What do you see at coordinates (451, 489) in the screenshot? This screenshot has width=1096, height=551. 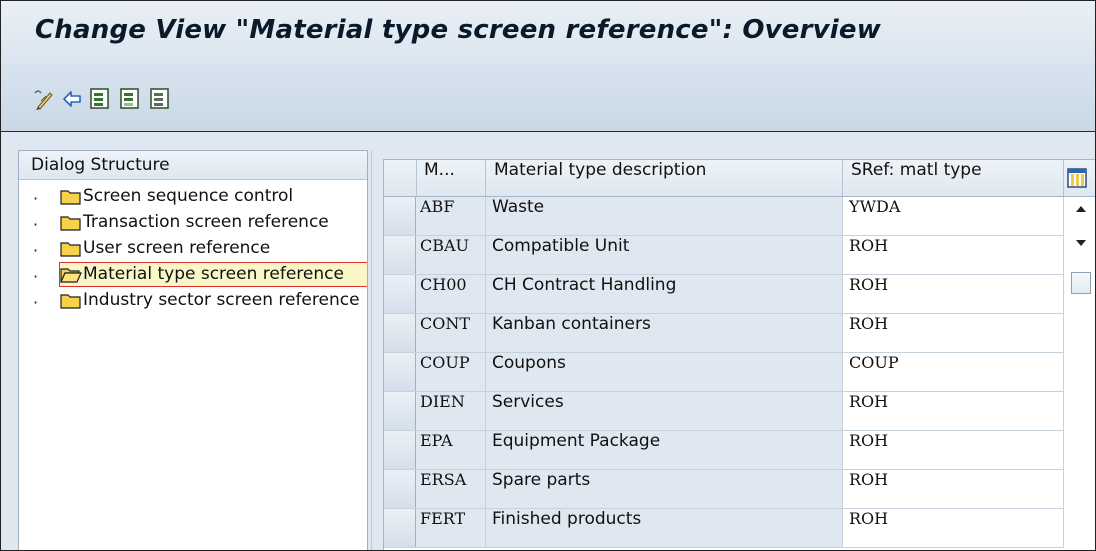 I see `cell-material-type: ERSA` at bounding box center [451, 489].